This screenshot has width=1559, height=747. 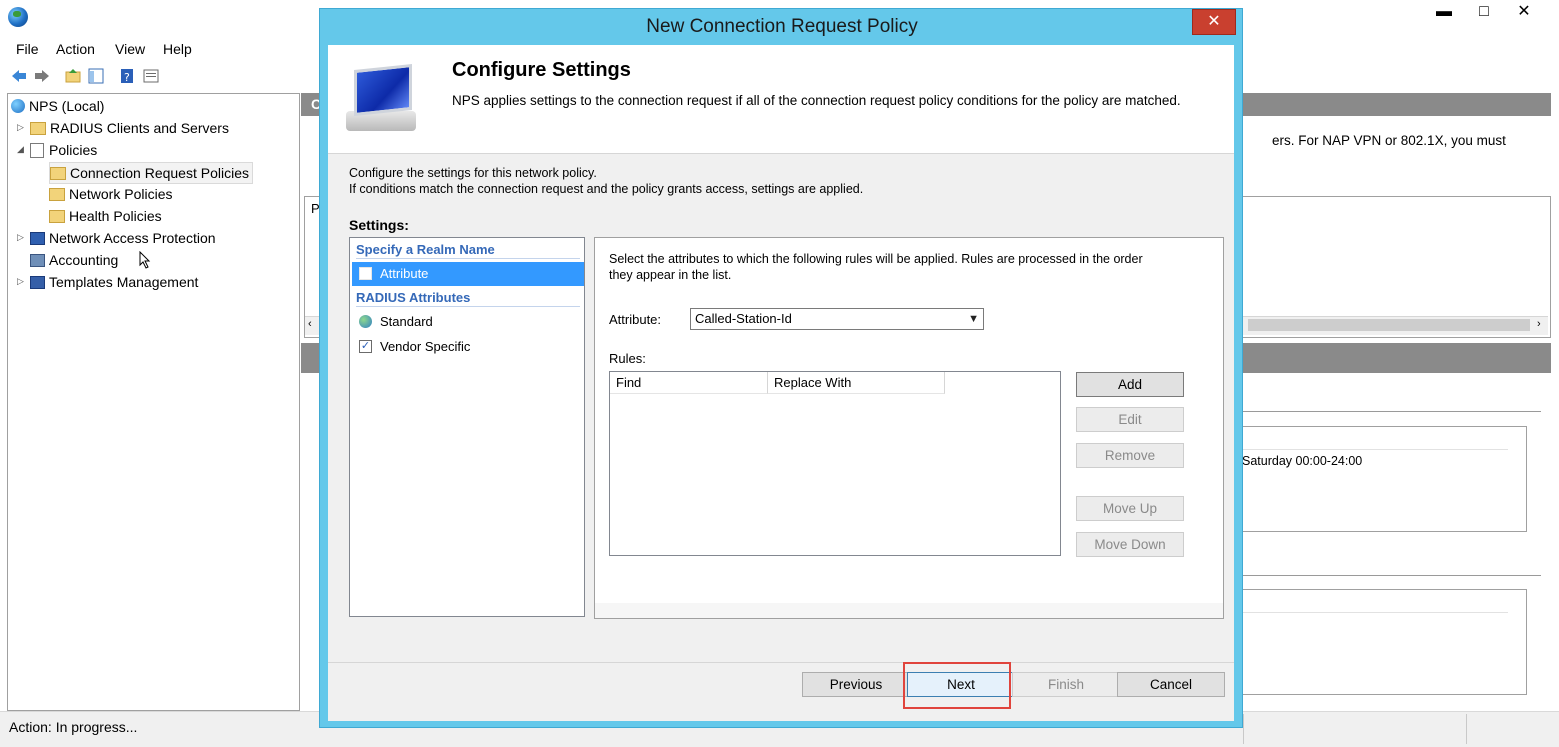 What do you see at coordinates (1444, 13) in the screenshot?
I see `minimize-button: ▬` at bounding box center [1444, 13].